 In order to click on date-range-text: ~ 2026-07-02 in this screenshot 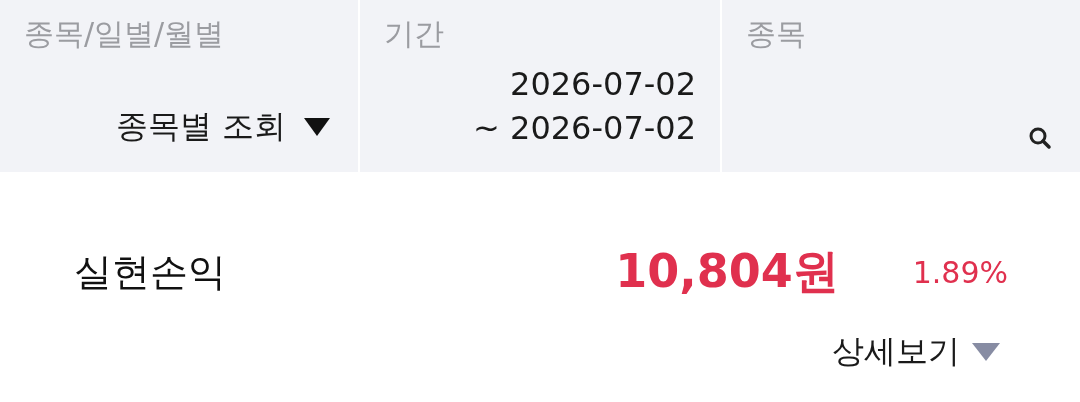, I will do `click(584, 128)`.